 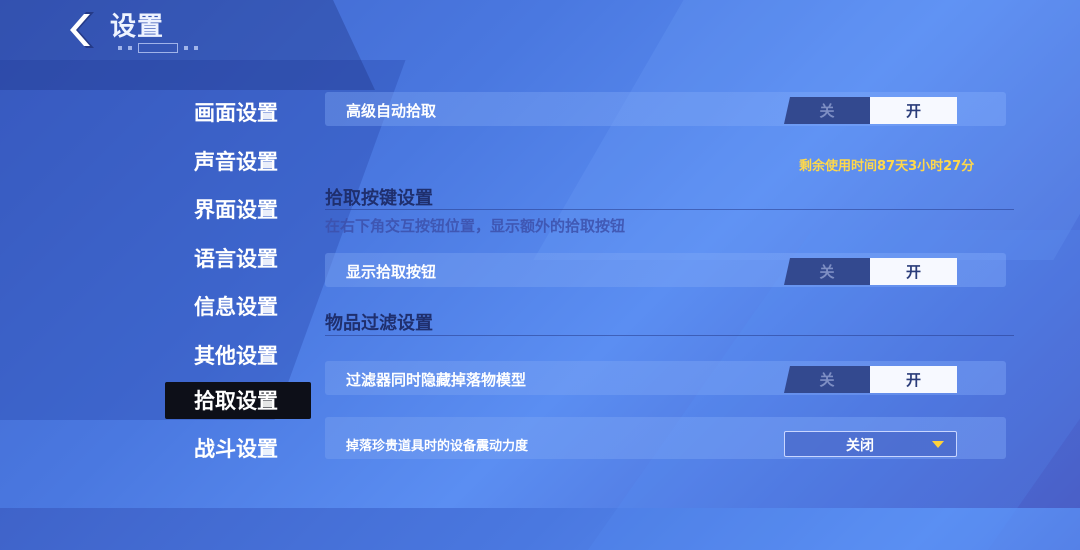 I want to click on page-title: 设置, so click(x=137, y=27).